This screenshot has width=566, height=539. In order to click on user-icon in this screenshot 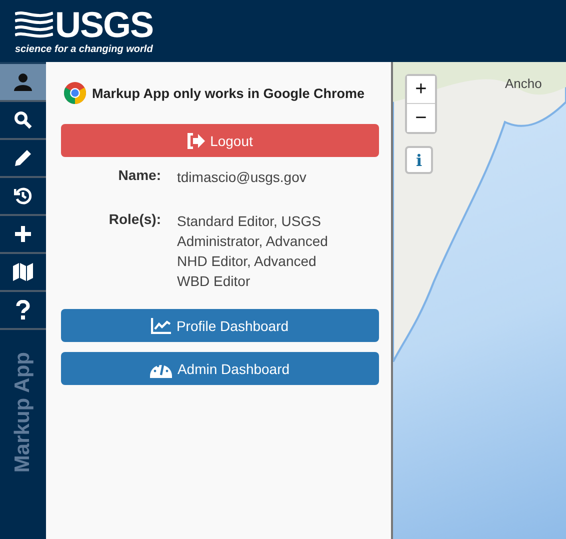, I will do `click(23, 82)`.